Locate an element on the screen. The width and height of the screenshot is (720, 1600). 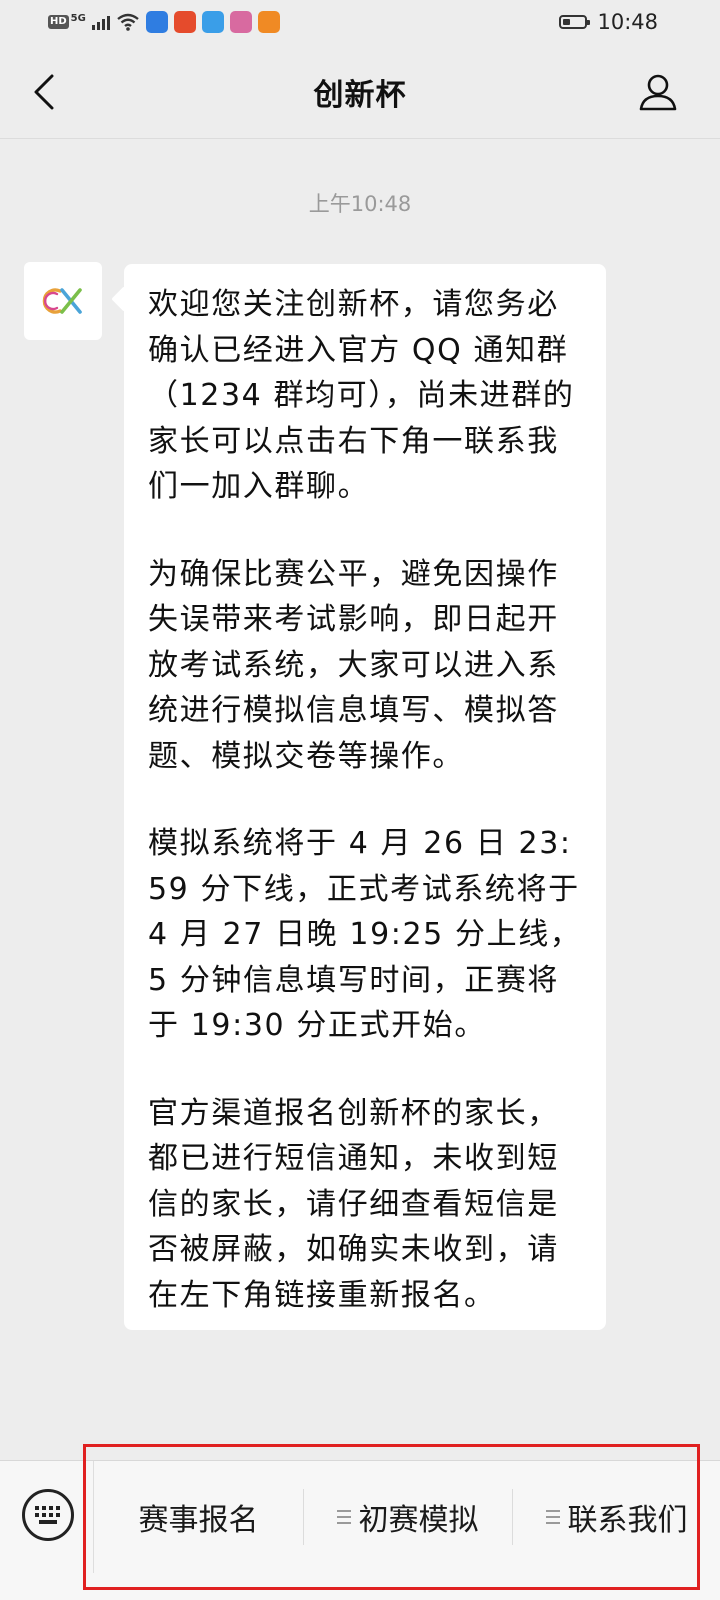
keyboard-icon is located at coordinates (47, 1515).